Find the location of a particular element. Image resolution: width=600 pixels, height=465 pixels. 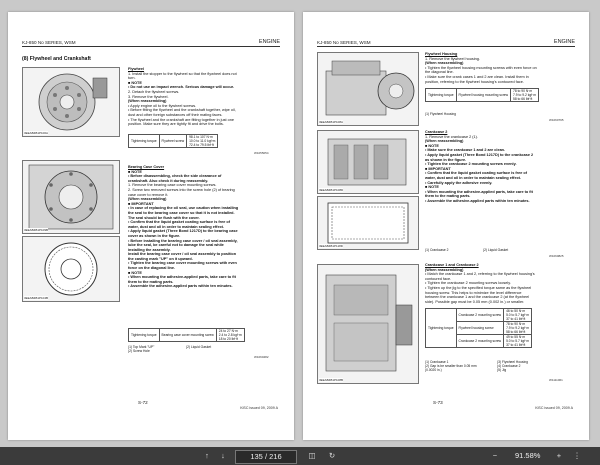

torque-value-lbf: 58 to 66 lbf·ft is located at coordinates (523, 99).